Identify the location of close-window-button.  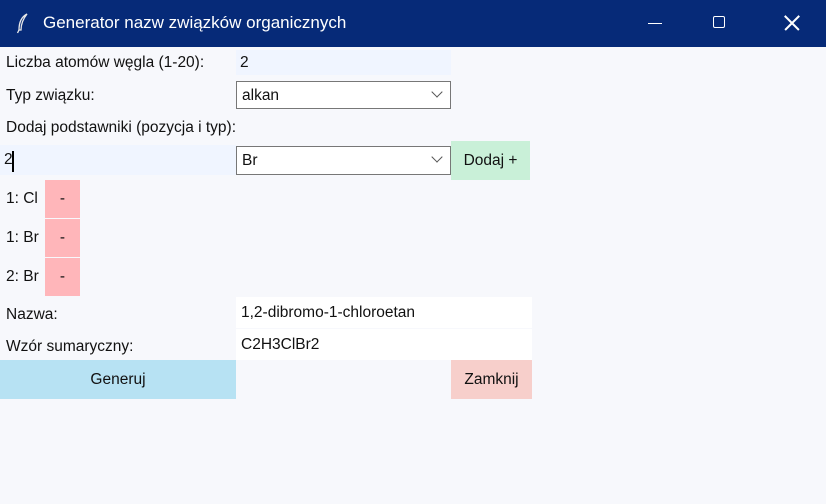
(792, 23).